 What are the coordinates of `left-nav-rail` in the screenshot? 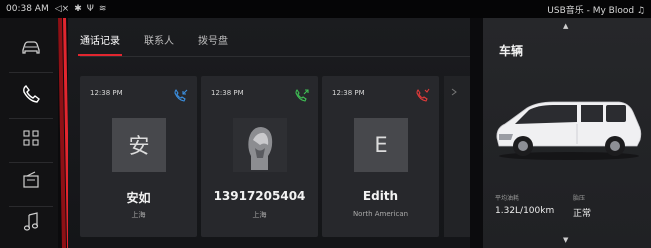 It's located at (29, 133).